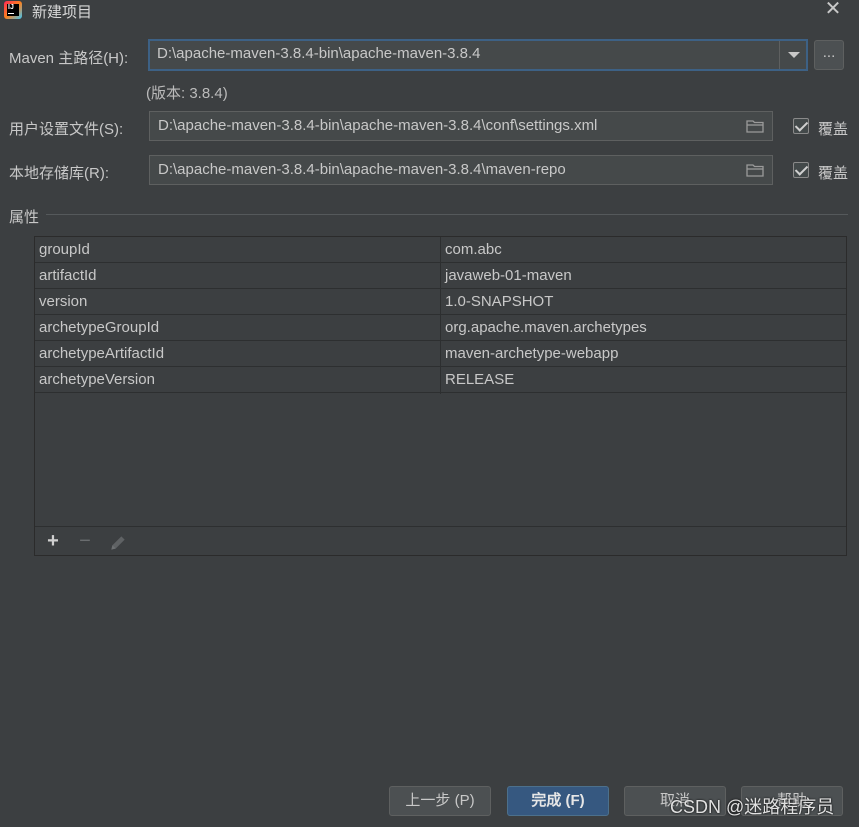 The height and width of the screenshot is (827, 859). I want to click on property-value: maven-archetype-webapp, so click(531, 354).